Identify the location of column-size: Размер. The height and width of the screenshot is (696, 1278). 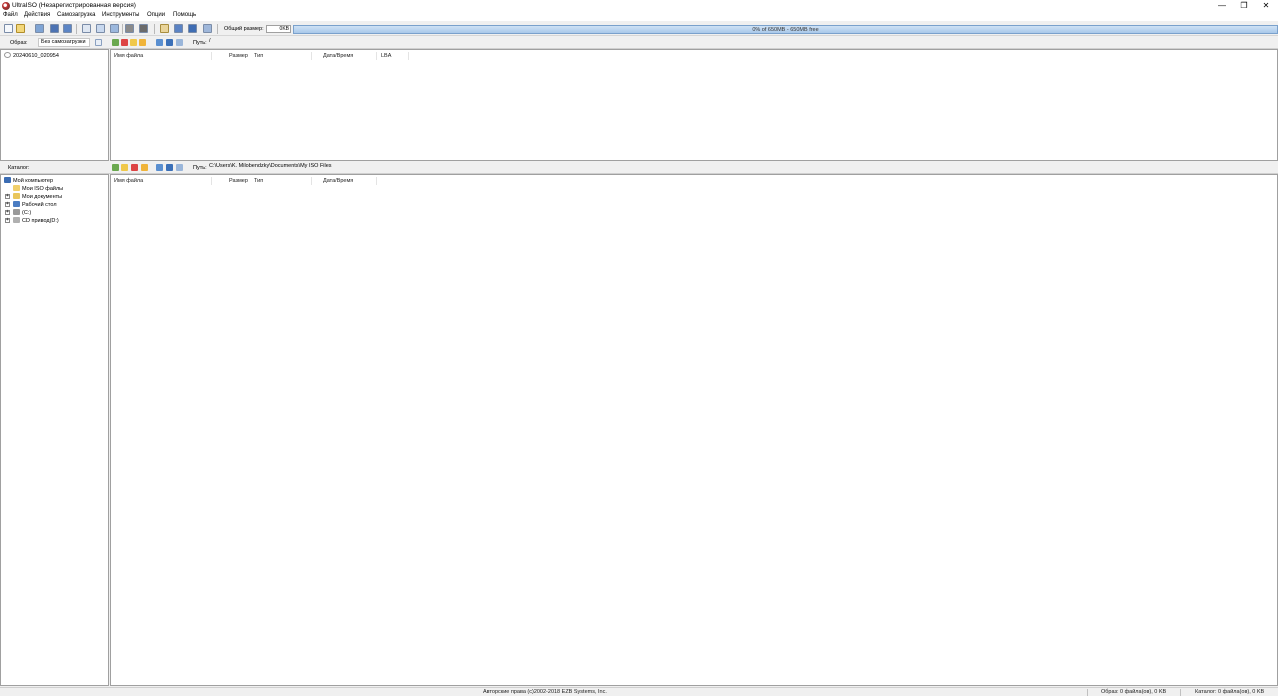
(238, 56).